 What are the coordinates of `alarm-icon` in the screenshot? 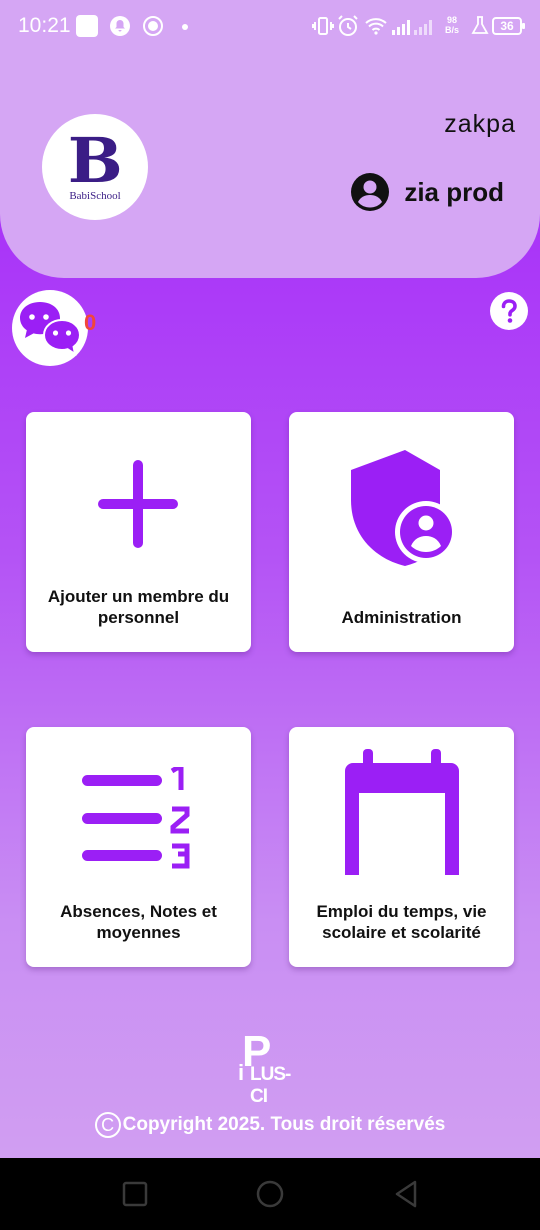 It's located at (348, 25).